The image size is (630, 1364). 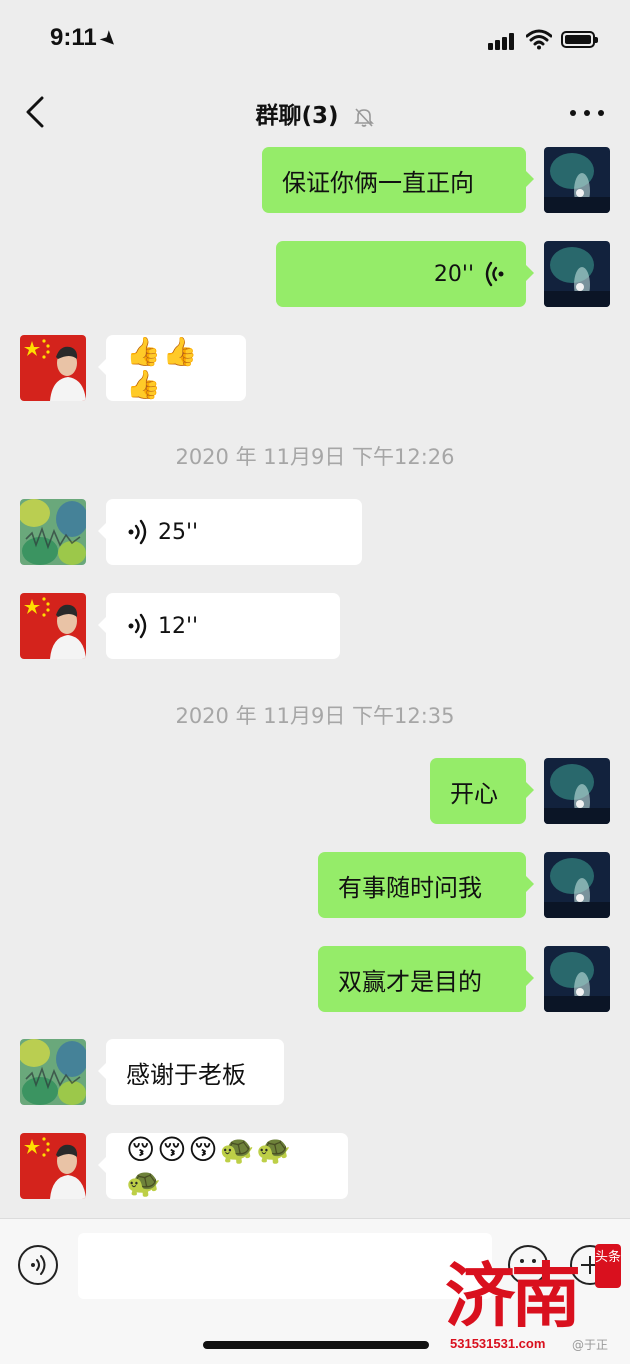 I want to click on voice-message-bubble: 25'', so click(x=230, y=532).